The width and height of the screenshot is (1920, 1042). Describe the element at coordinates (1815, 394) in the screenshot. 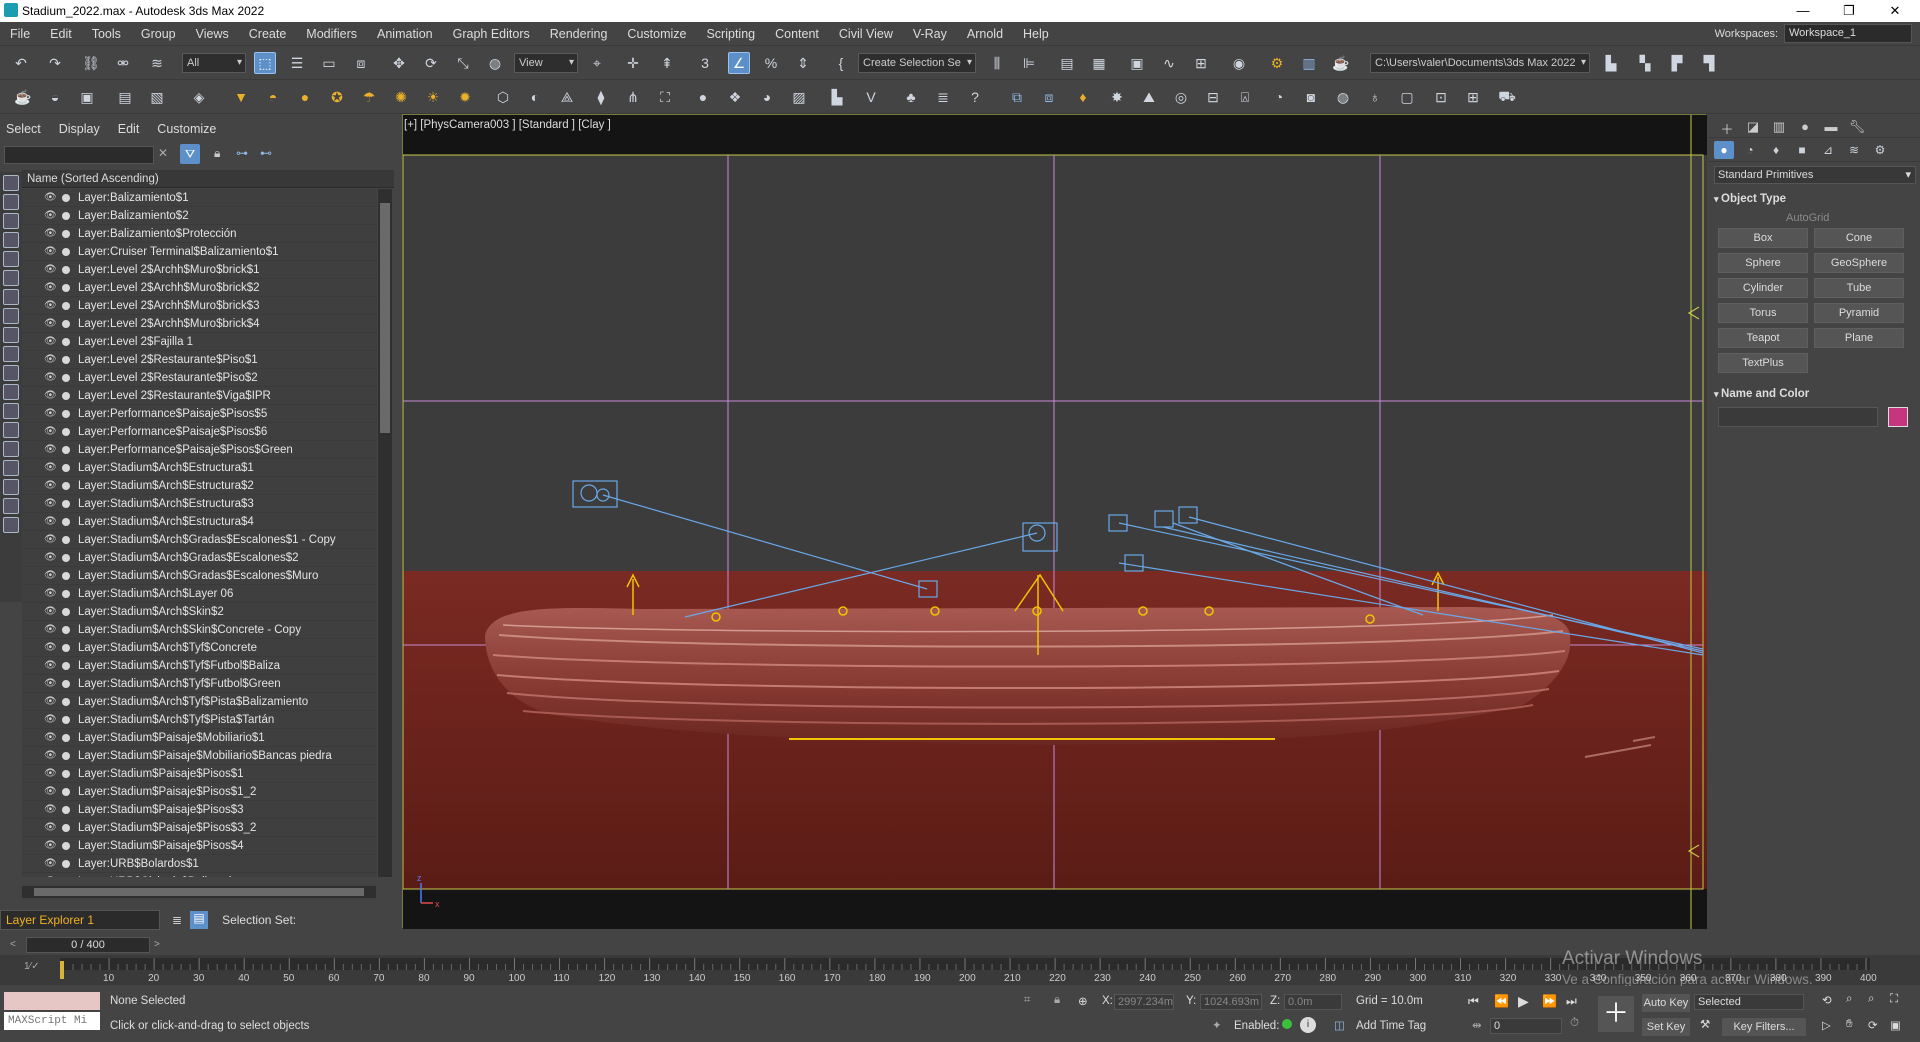

I see `name-and-color-rollout: ▾ Name and Color` at that location.